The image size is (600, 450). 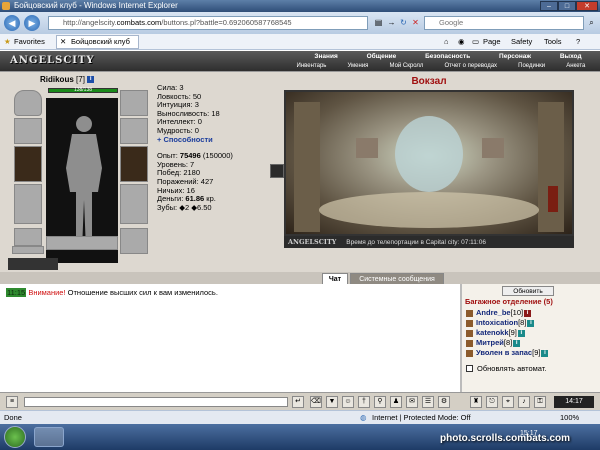 What do you see at coordinates (380, 402) in the screenshot?
I see `walk-icon: ⚲` at bounding box center [380, 402].